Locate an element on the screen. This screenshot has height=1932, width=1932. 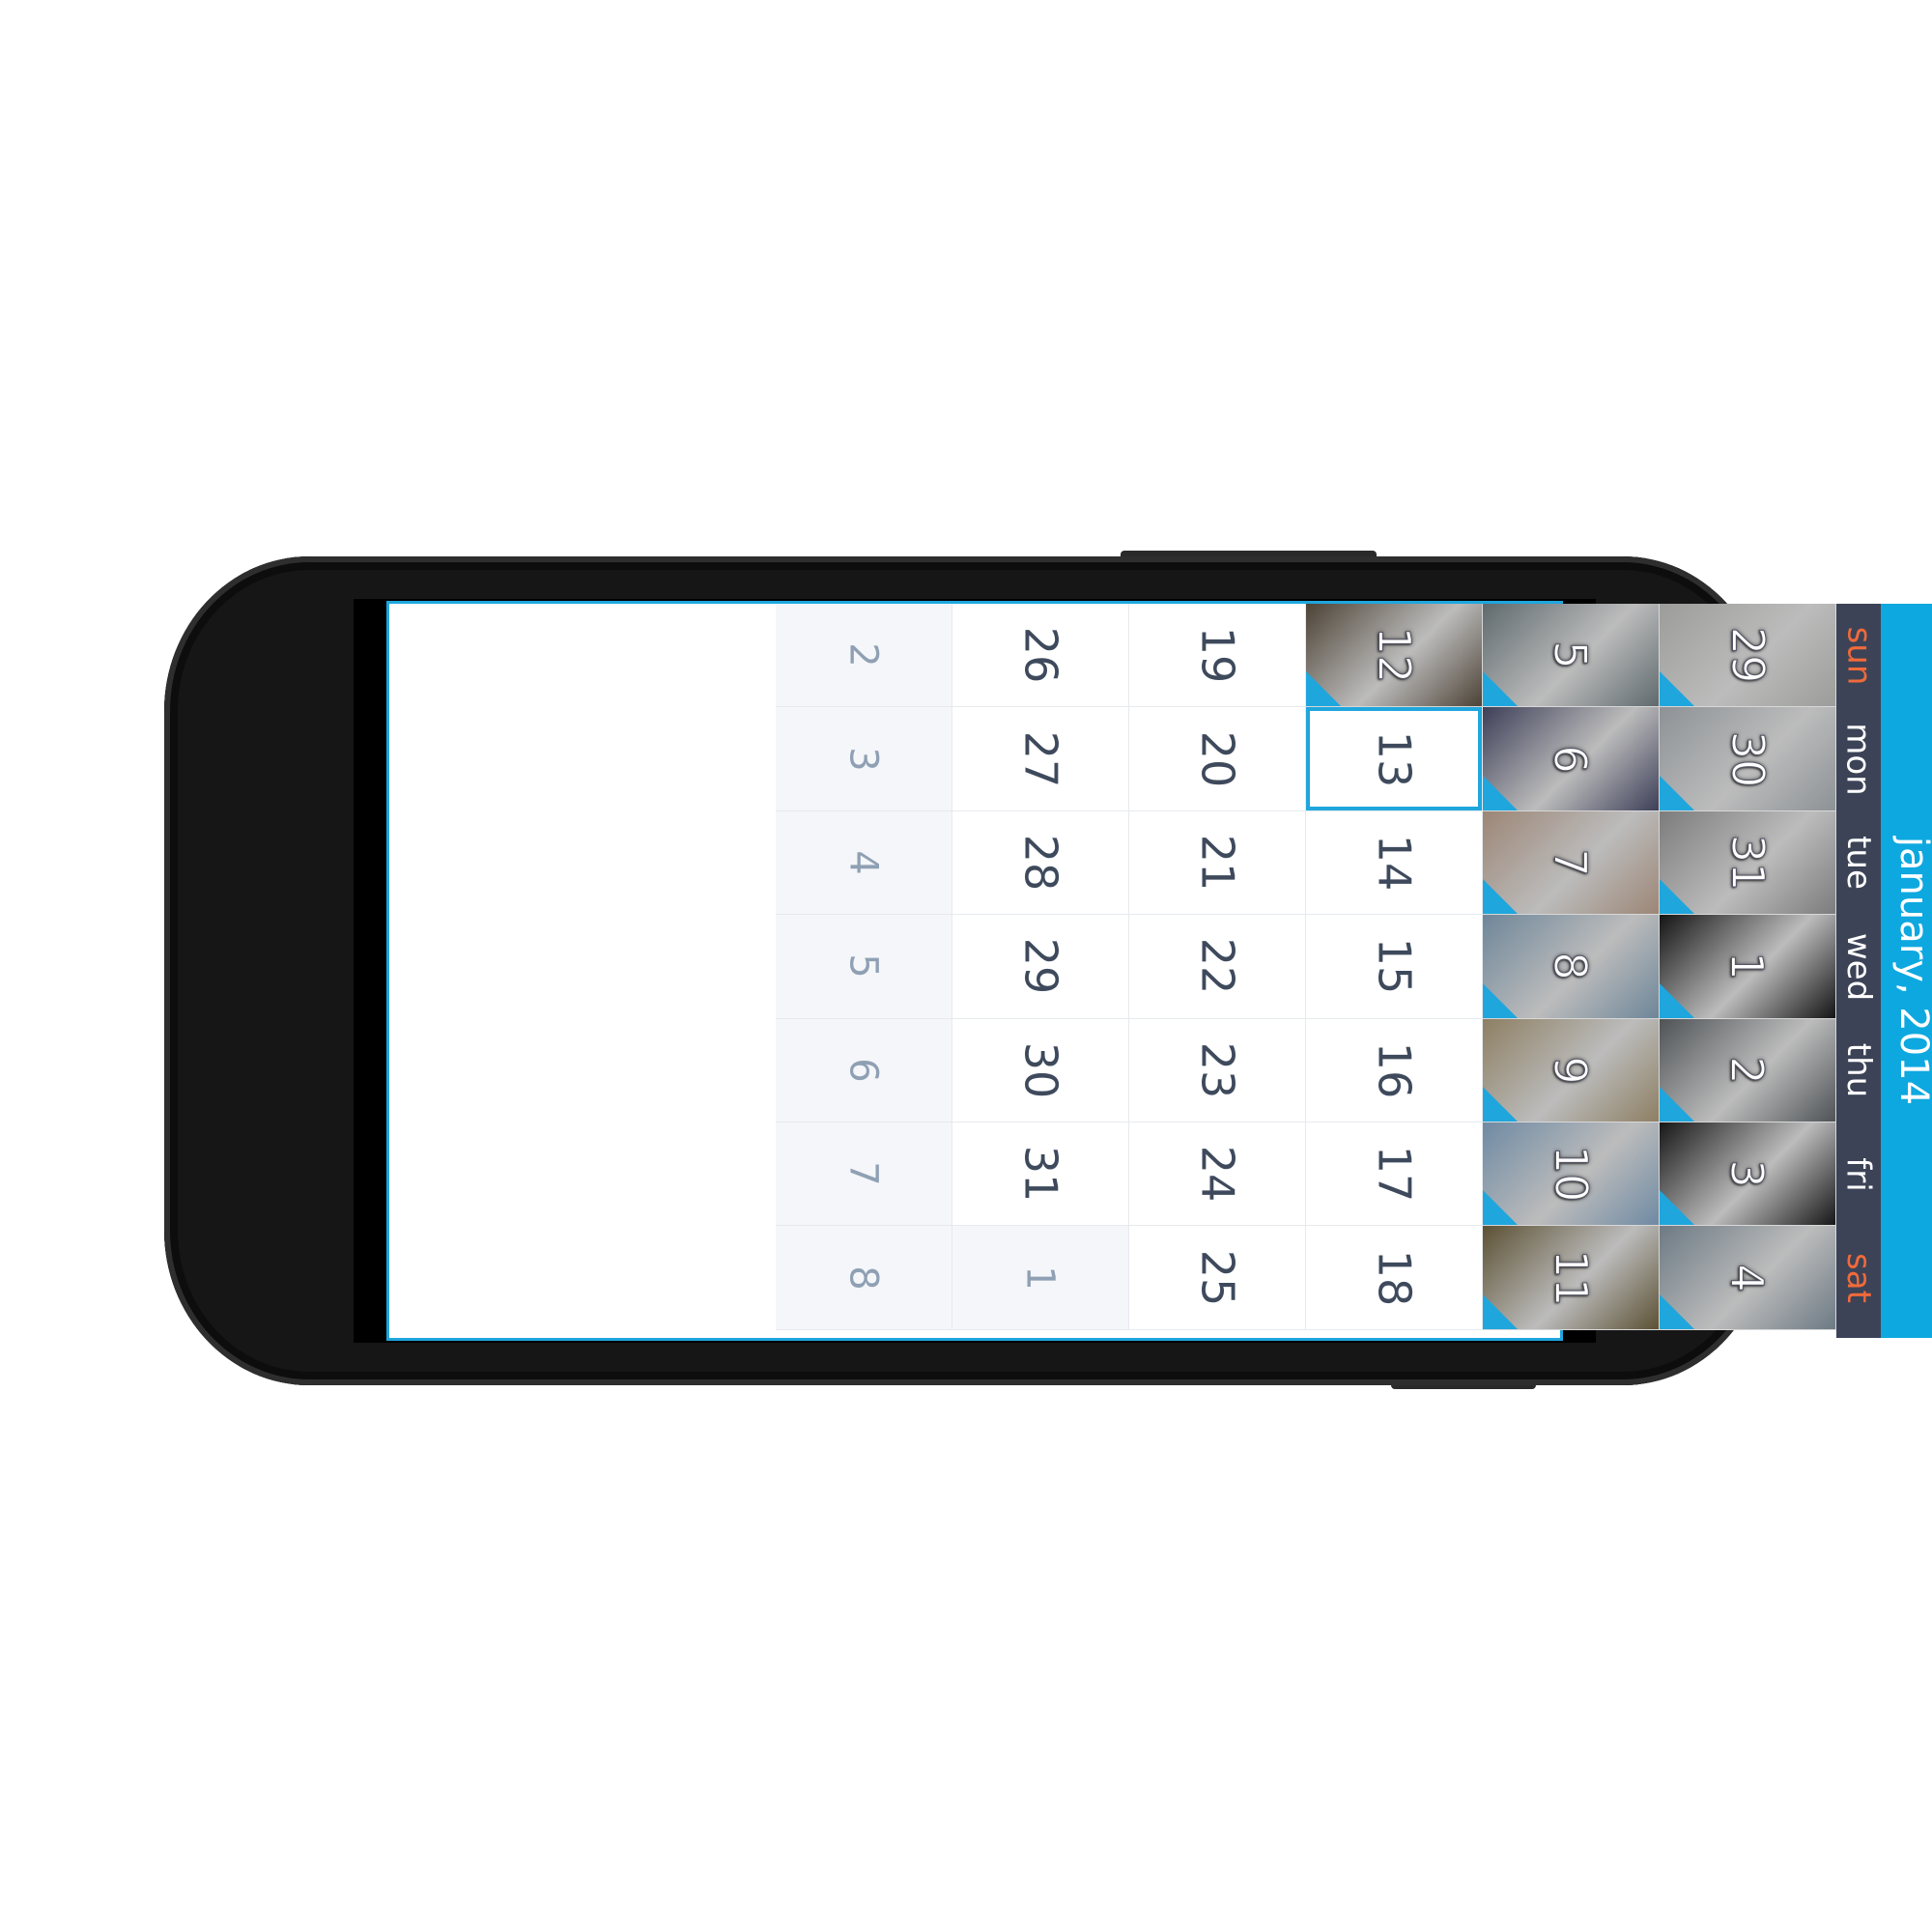
day-cell: 20 is located at coordinates (1217, 759).